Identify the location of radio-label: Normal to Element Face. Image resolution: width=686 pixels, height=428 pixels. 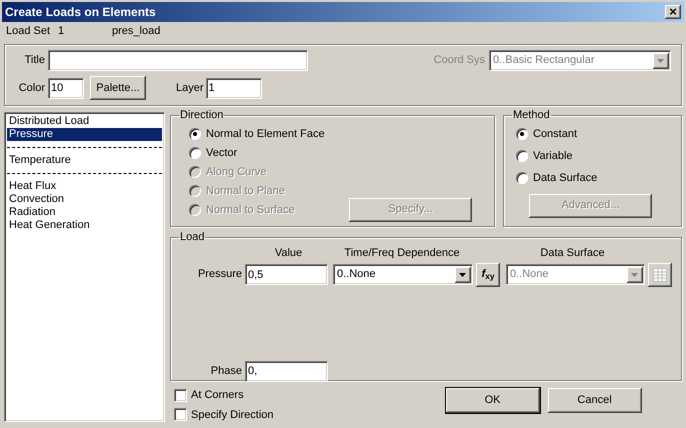
(265, 134).